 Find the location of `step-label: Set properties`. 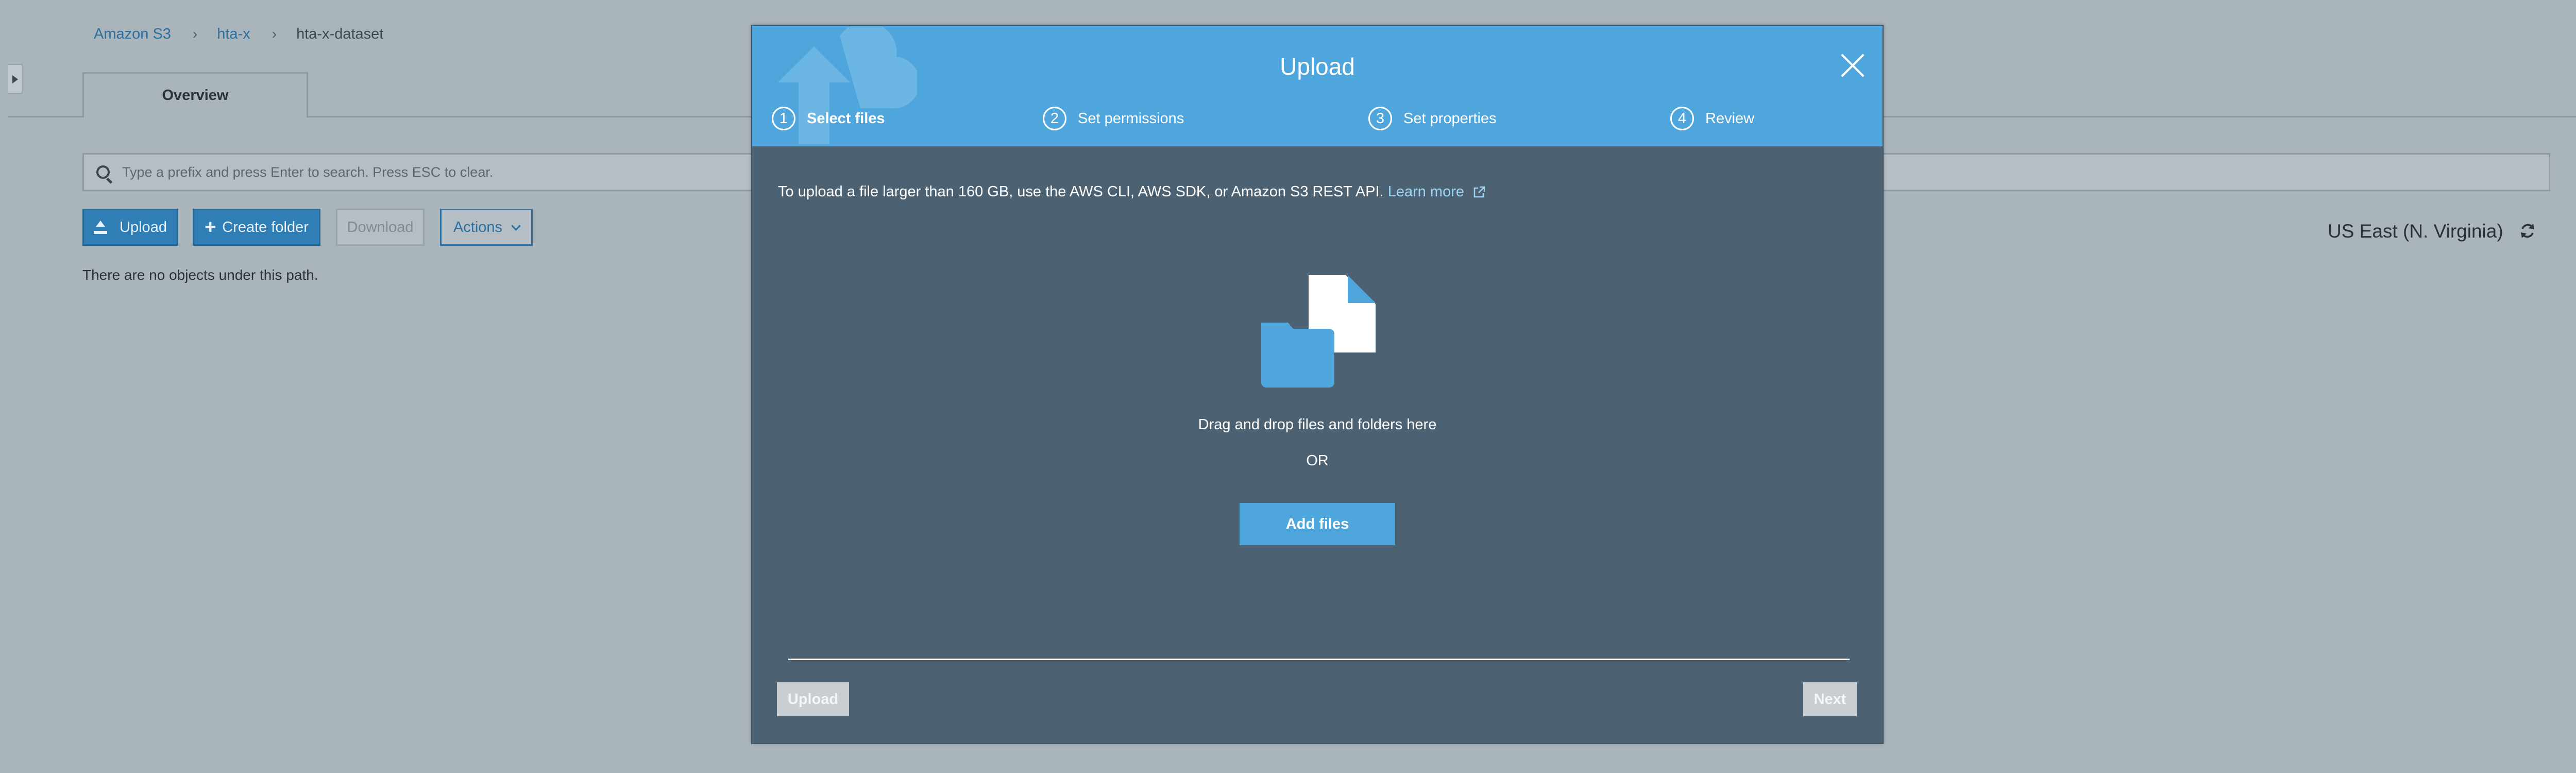

step-label: Set properties is located at coordinates (1450, 118).